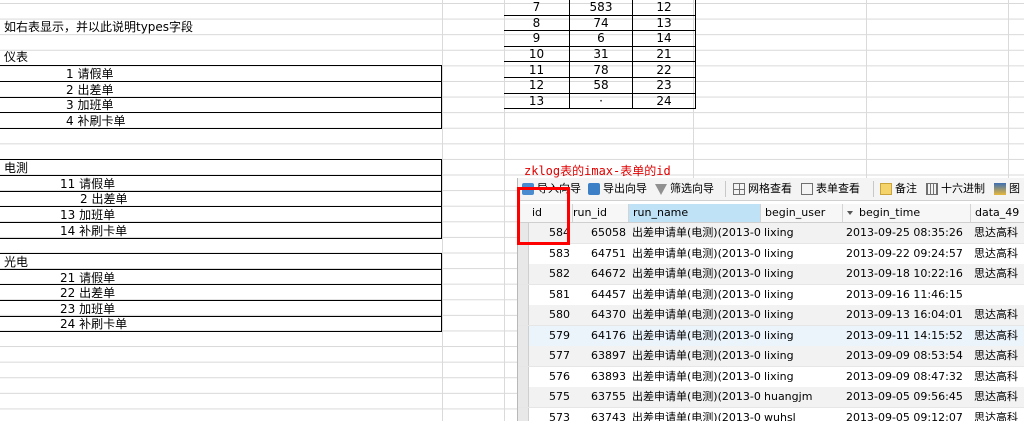 The width and height of the screenshot is (1024, 421). I want to click on table-cell: 576, so click(550, 377).